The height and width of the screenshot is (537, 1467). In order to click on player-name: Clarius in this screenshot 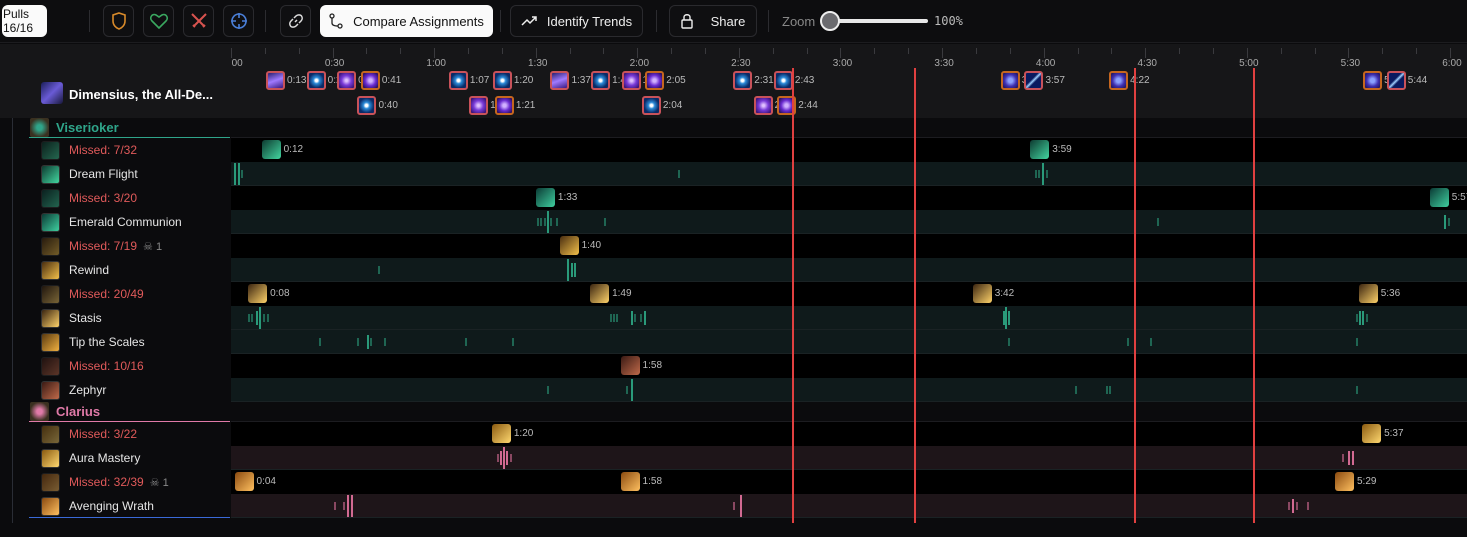, I will do `click(78, 411)`.